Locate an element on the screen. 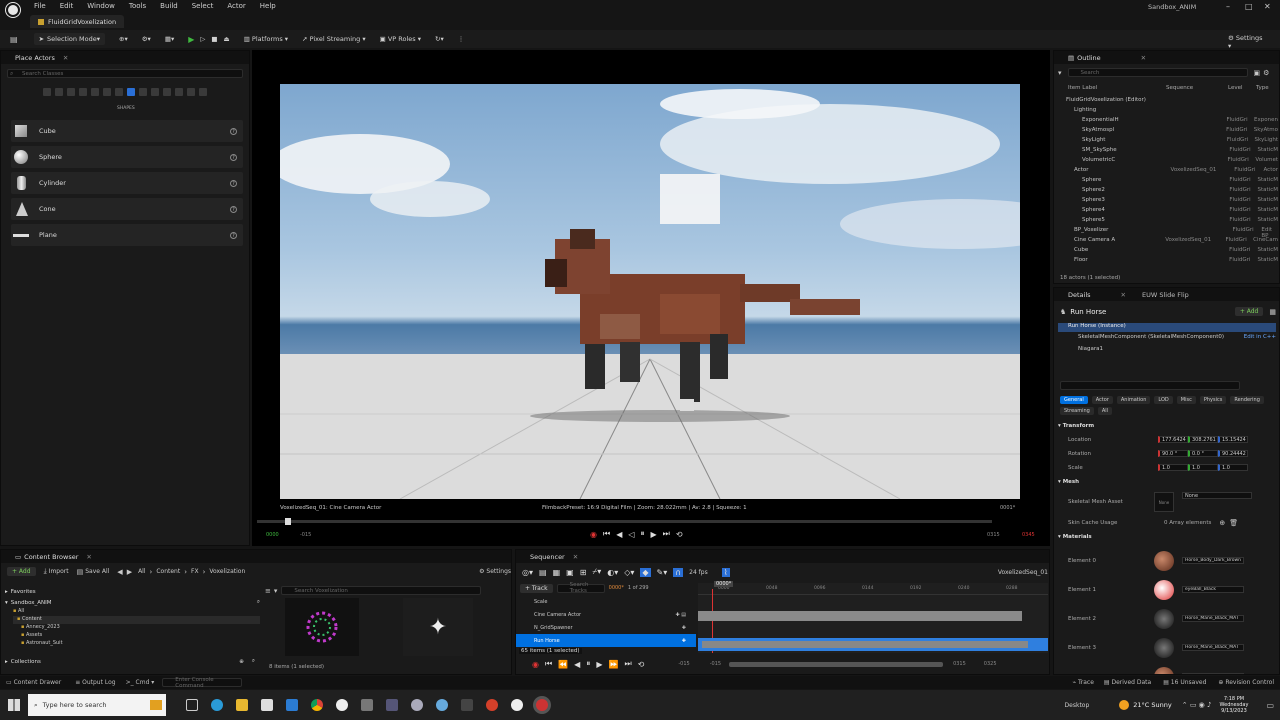 This screenshot has height=720, width=1280. volumes2-icon is located at coordinates (179, 92).